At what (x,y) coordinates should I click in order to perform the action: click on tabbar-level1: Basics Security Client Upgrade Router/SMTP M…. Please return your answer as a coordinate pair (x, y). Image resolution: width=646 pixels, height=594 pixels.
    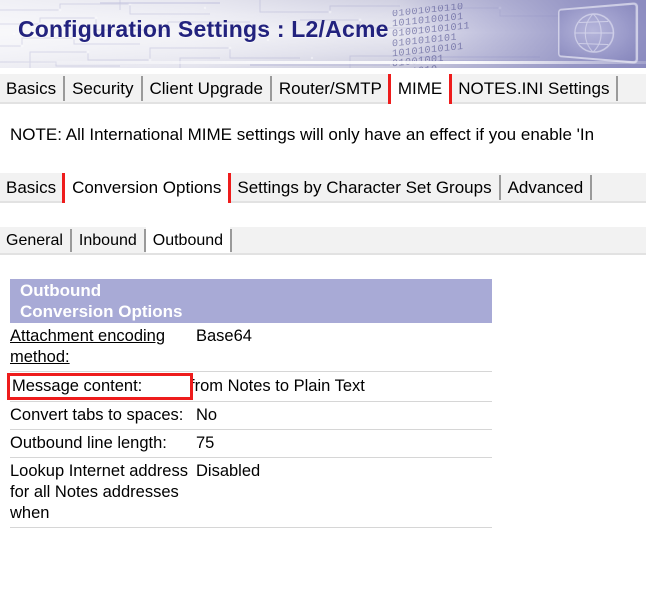
    Looking at the image, I should click on (323, 89).